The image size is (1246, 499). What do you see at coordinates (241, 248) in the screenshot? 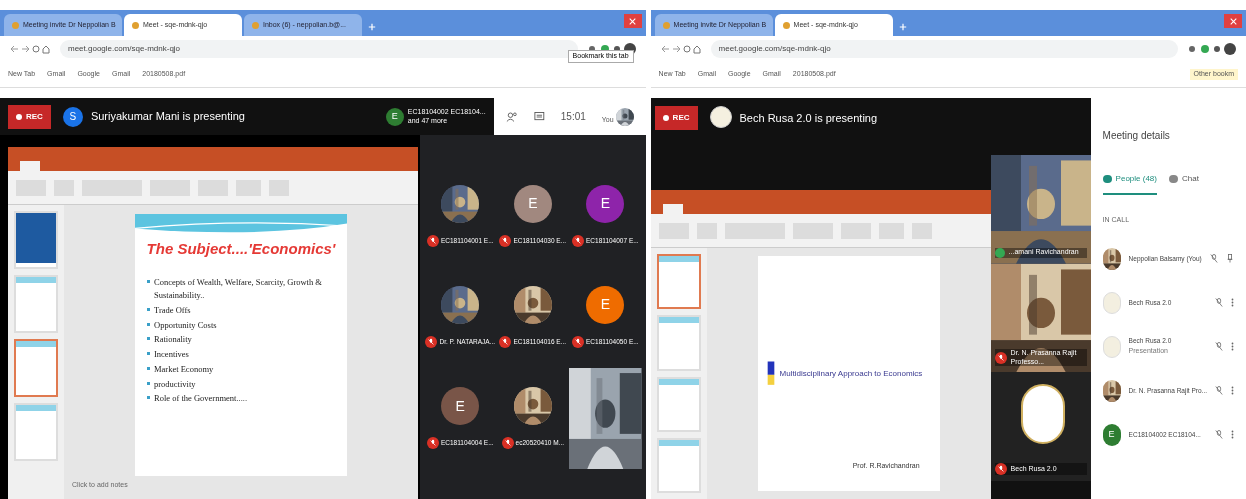
I see `slide-title: The Subject....'Economics'` at bounding box center [241, 248].